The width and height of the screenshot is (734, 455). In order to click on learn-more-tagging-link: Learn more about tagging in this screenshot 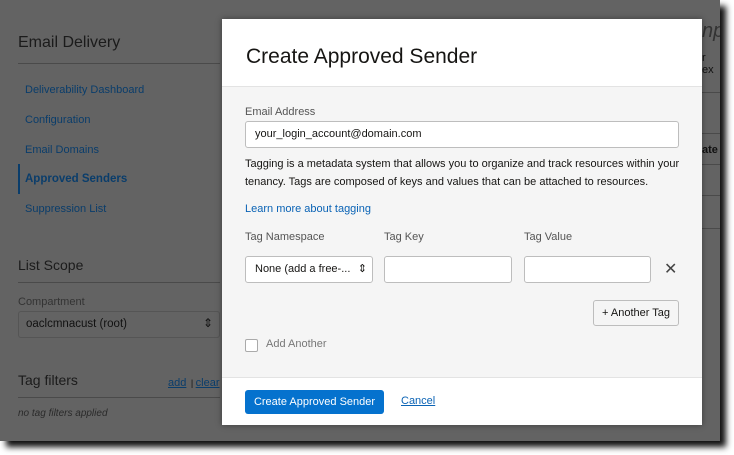, I will do `click(465, 209)`.